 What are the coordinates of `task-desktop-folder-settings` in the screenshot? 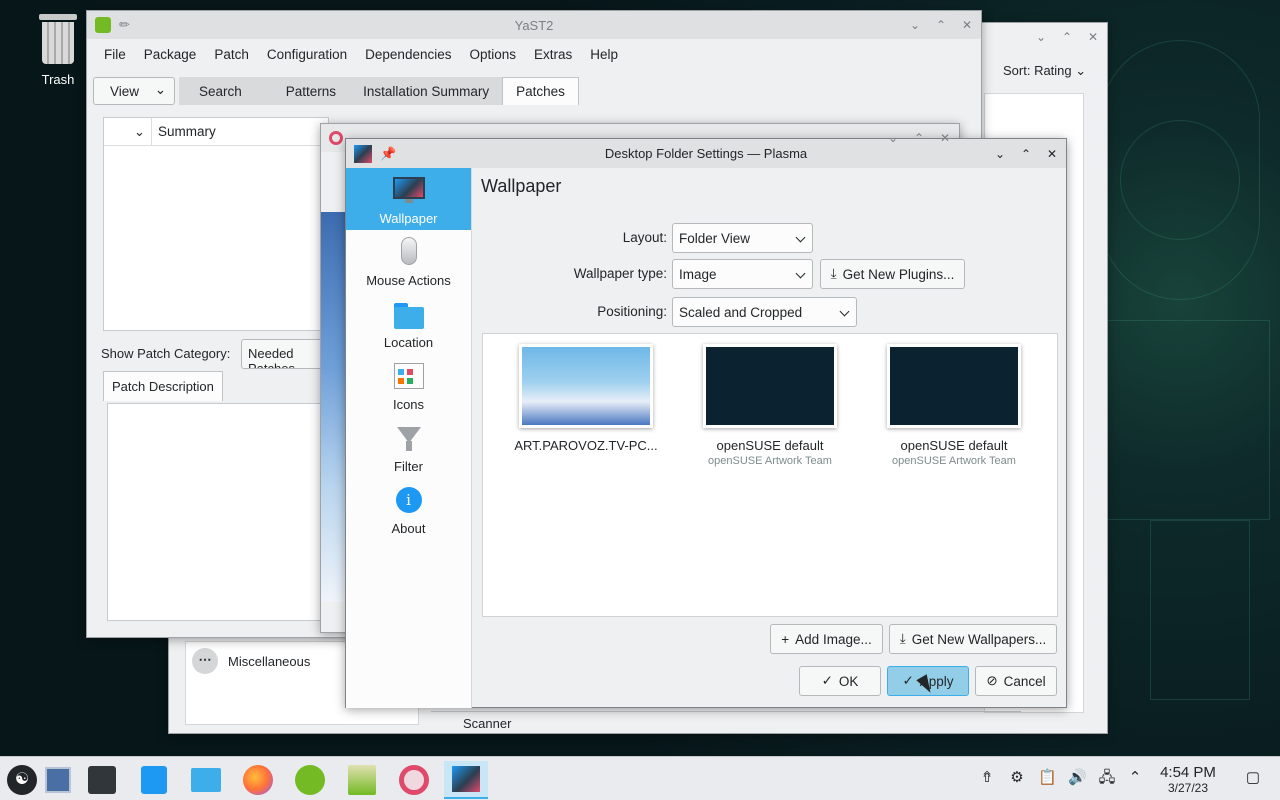 It's located at (466, 780).